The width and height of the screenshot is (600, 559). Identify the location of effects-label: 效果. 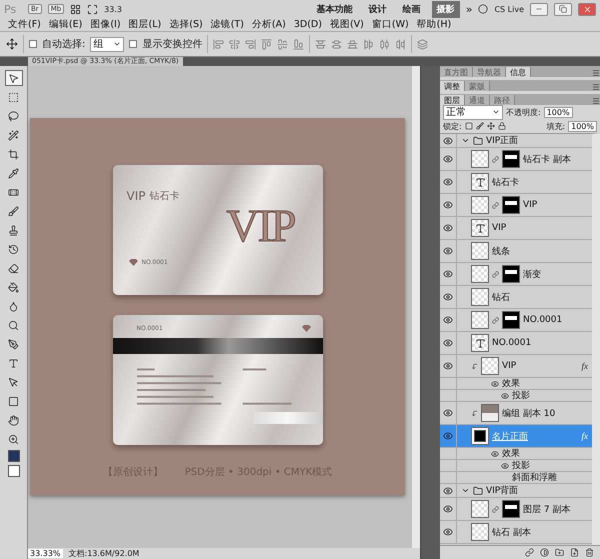
(511, 454).